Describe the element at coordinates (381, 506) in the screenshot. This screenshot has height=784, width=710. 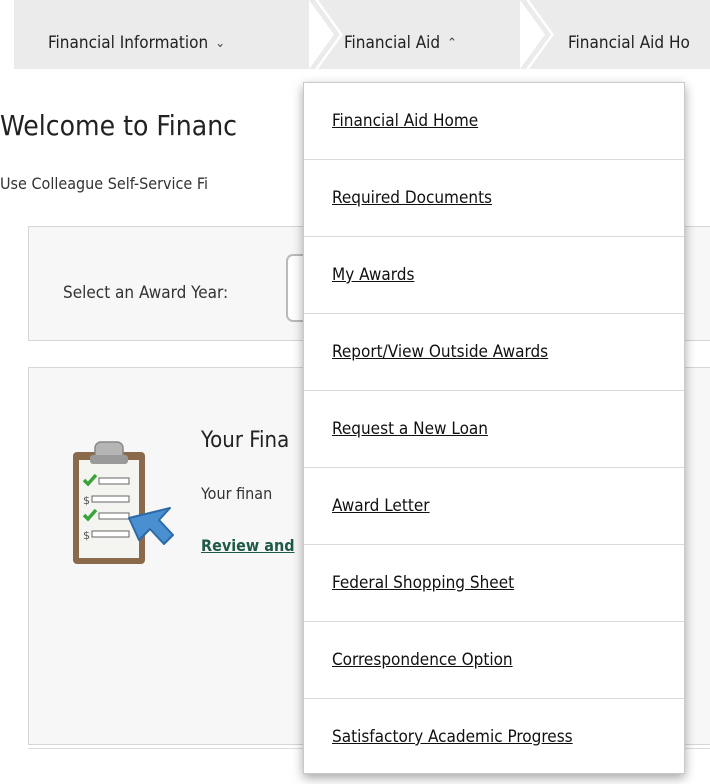
I see `menu-item-link: Award Letter` at that location.